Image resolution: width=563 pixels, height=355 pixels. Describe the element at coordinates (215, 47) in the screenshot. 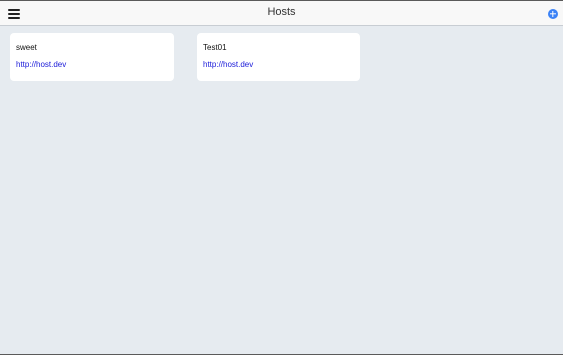

I see `host-name: Test01` at that location.